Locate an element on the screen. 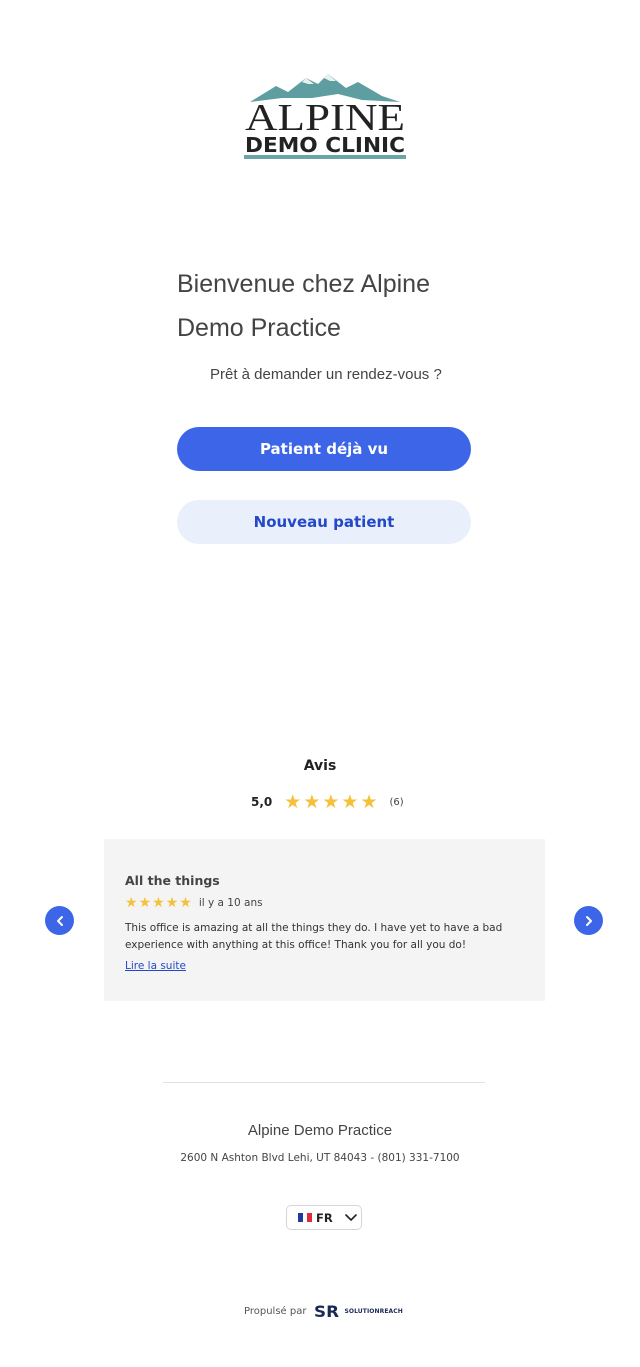 The height and width of the screenshot is (1367, 640). practice-name: Alpine Demo Practice is located at coordinates (320, 1130).